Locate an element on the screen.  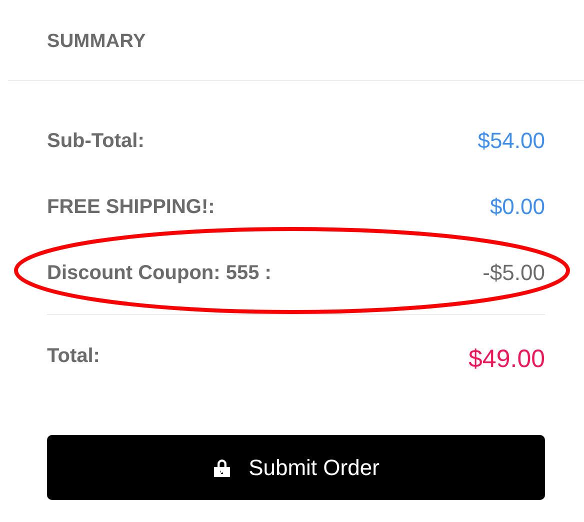
summary-heading: SUMMARY is located at coordinates (96, 41).